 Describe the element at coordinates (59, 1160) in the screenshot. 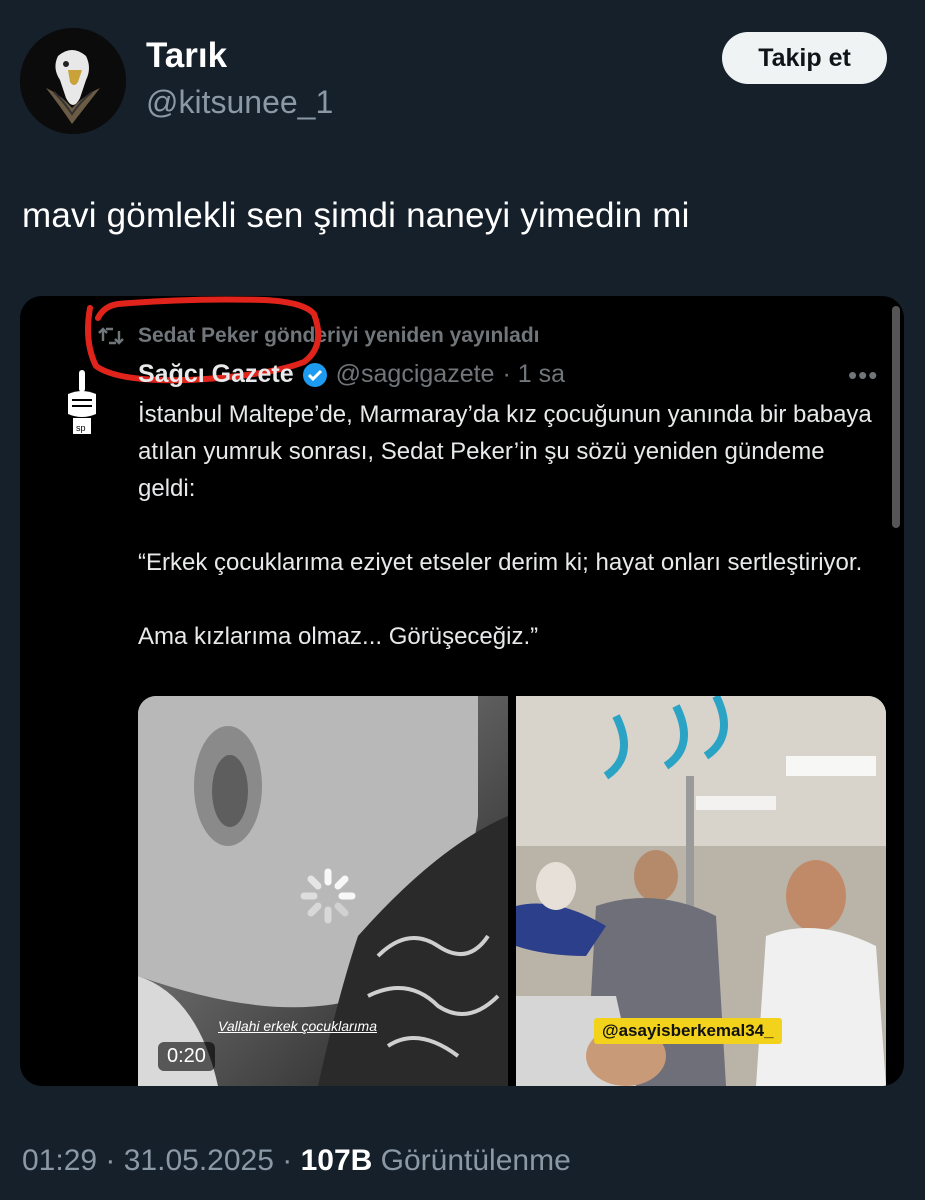

I see `post-time: 01:29` at that location.